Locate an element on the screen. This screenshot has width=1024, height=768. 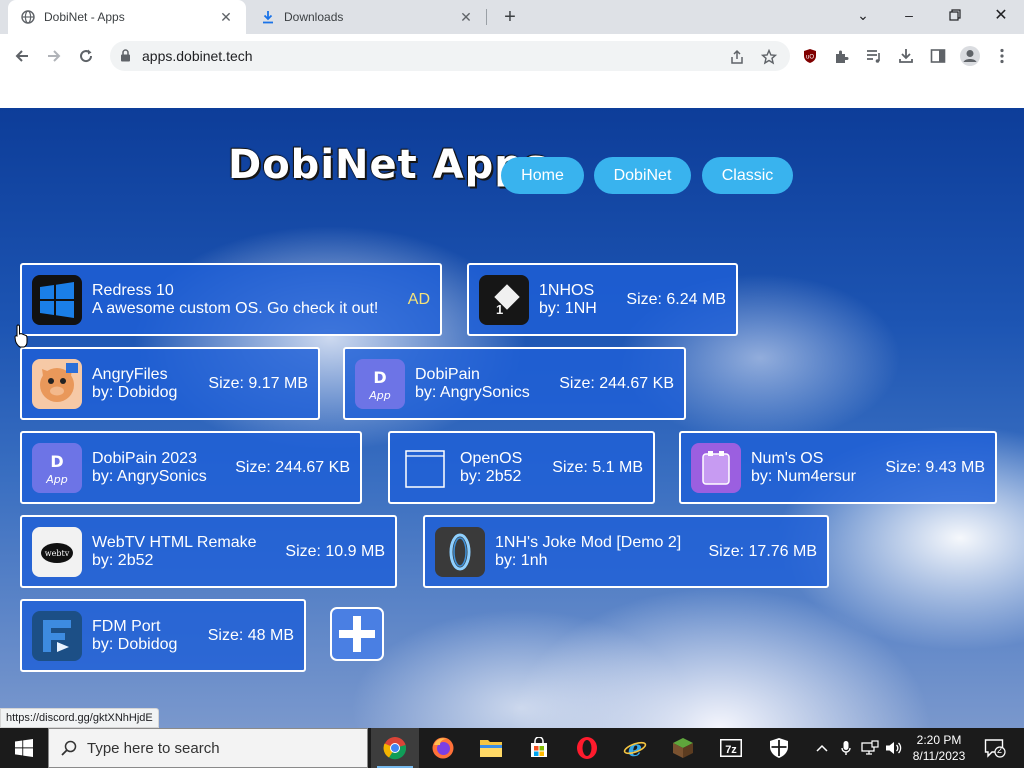
app-size: Size: 5.1 MB is located at coordinates (597, 467).